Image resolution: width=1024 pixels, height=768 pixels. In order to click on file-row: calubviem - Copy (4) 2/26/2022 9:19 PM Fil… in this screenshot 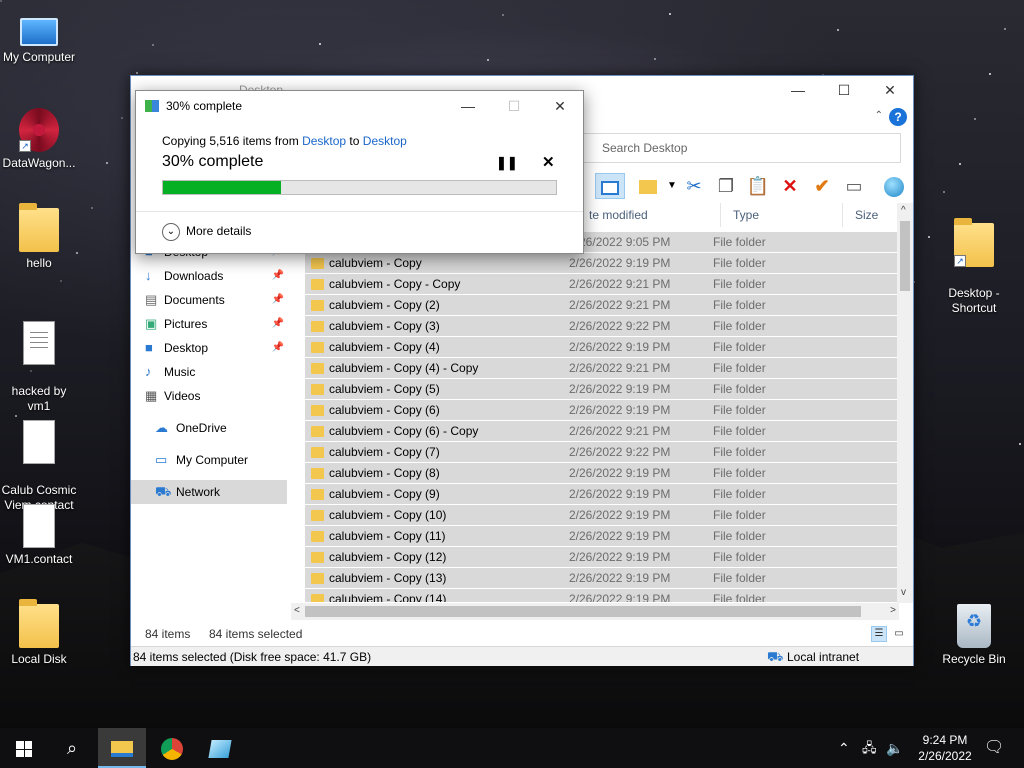, I will do `click(601, 347)`.